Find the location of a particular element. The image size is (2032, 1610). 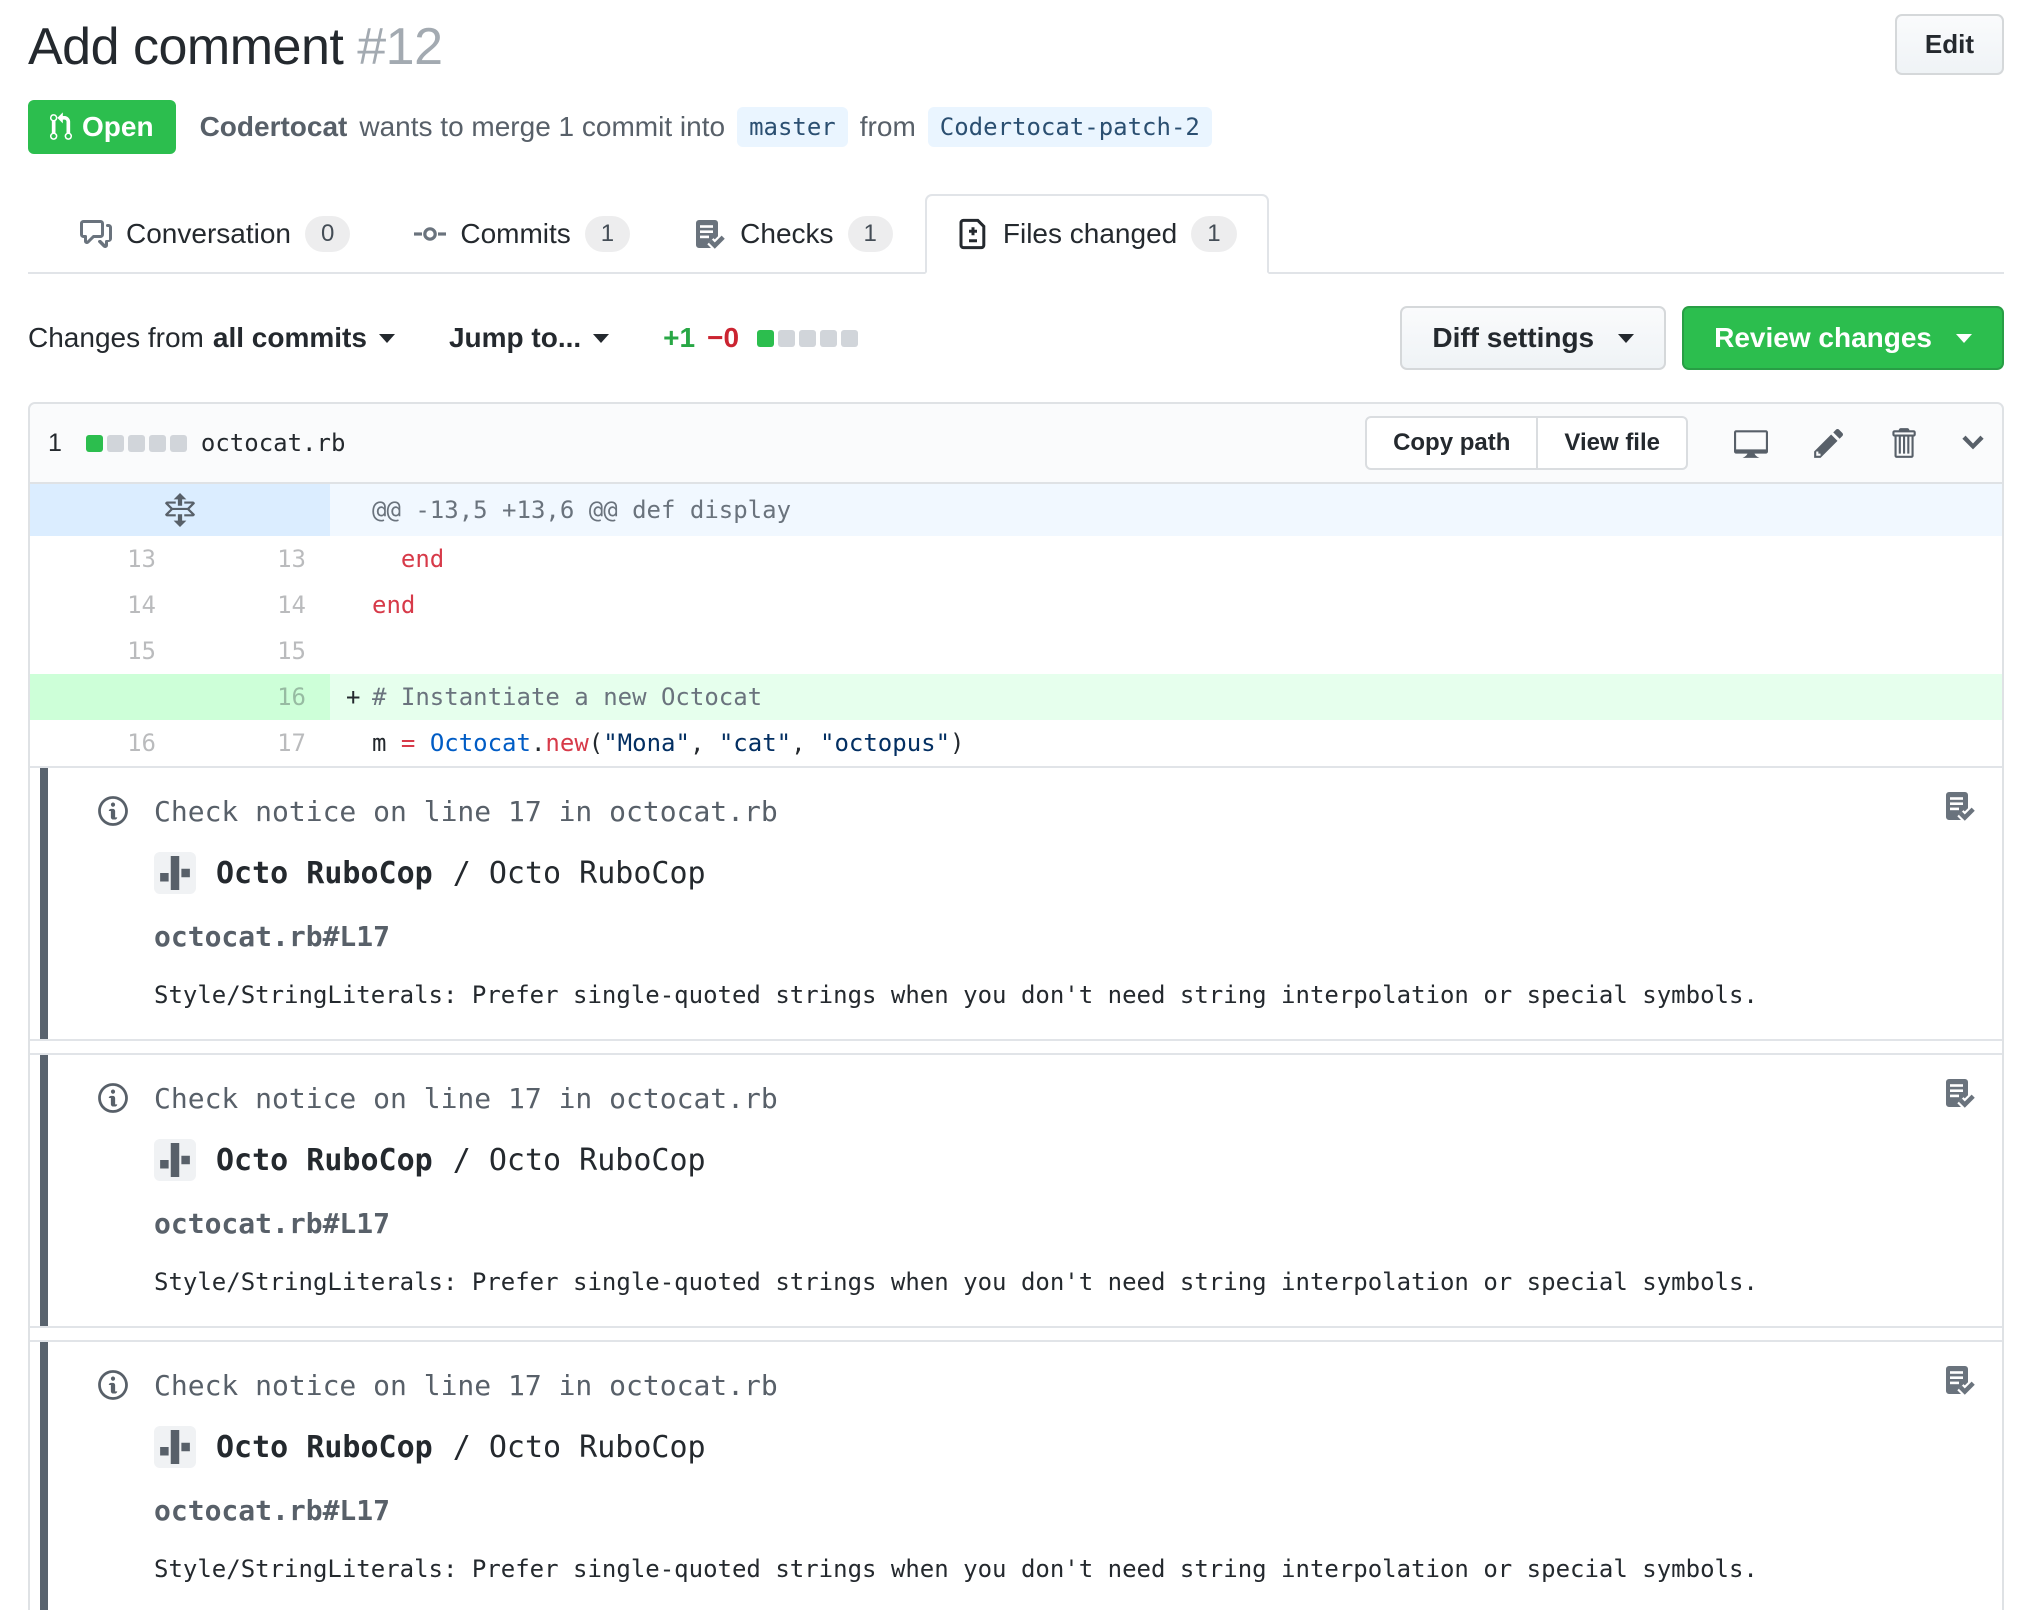

diff-settings-button: Diff settings is located at coordinates (1533, 338).